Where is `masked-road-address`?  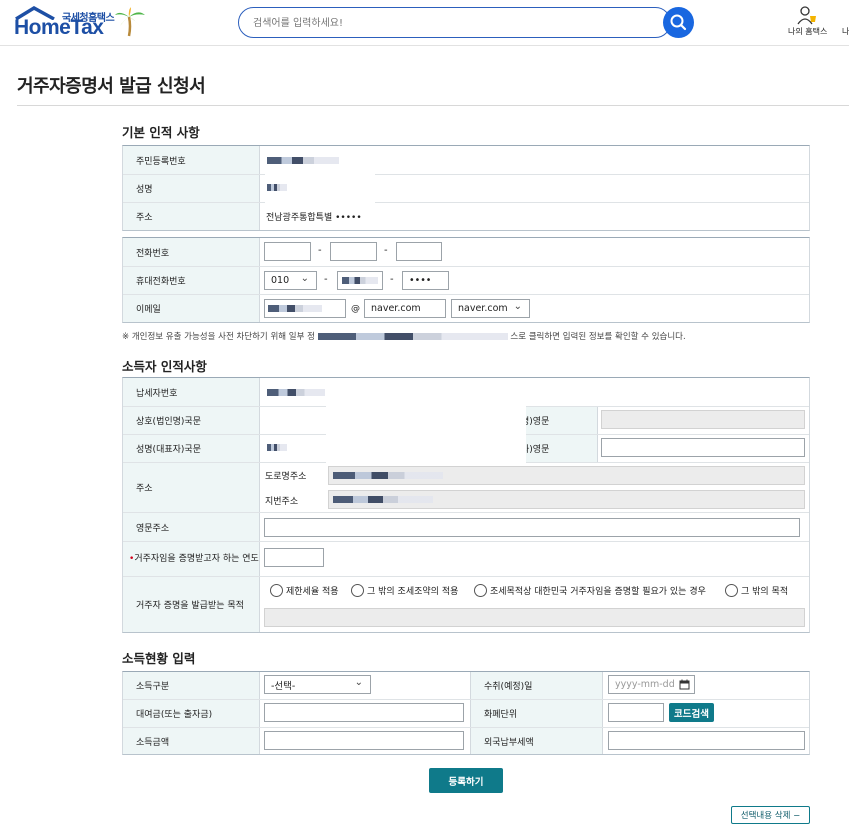
masked-road-address is located at coordinates (388, 475).